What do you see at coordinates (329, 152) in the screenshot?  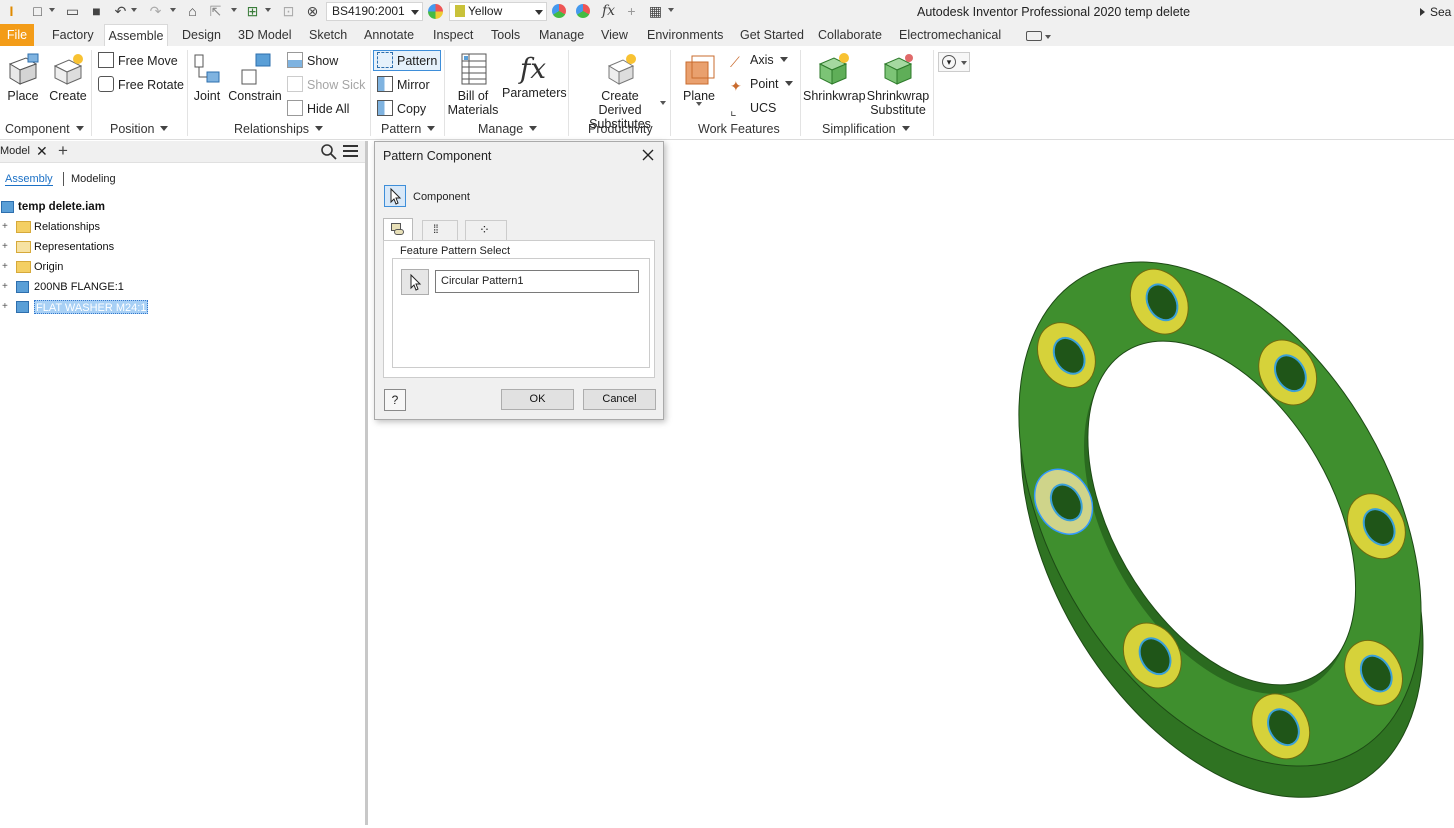 I see `search-icon` at bounding box center [329, 152].